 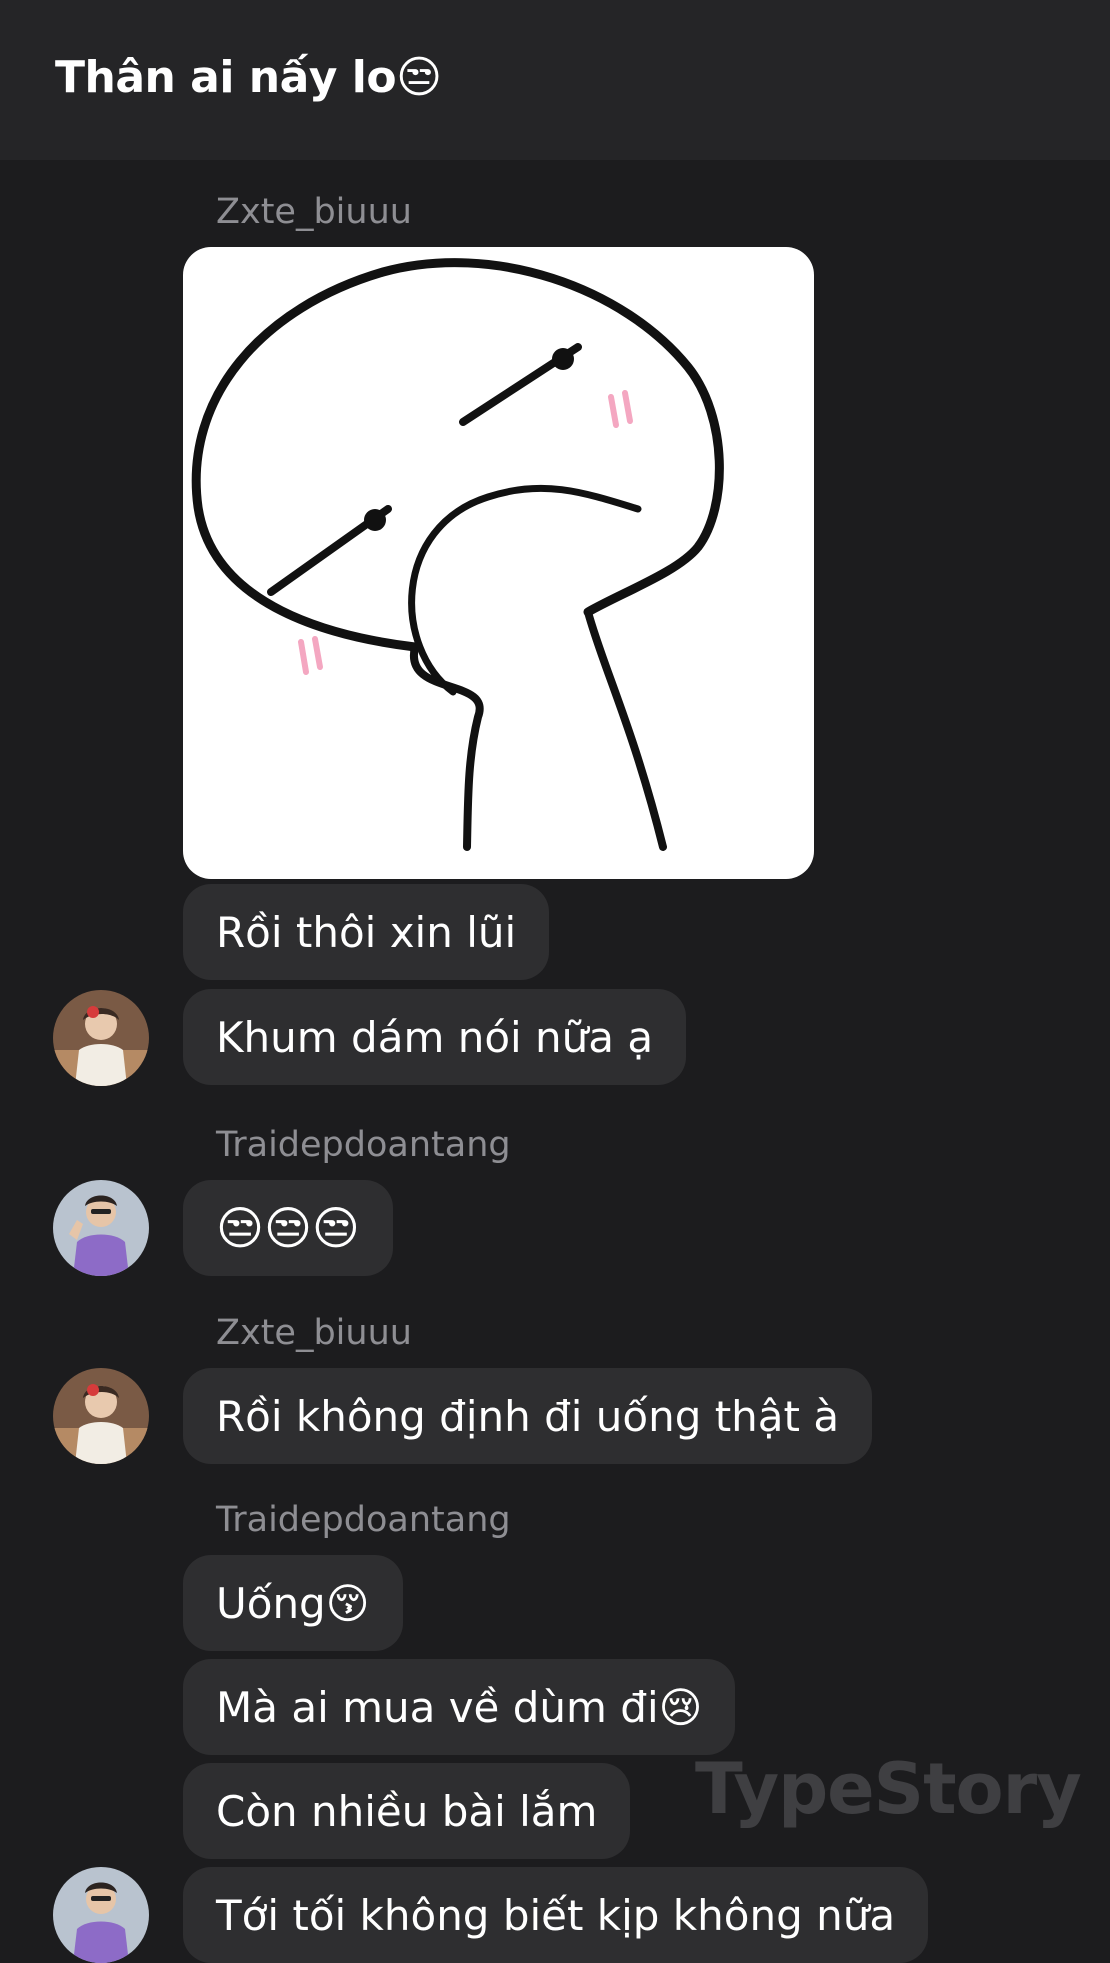 What do you see at coordinates (457, 554) in the screenshot?
I see `smug-face-sticker-icon` at bounding box center [457, 554].